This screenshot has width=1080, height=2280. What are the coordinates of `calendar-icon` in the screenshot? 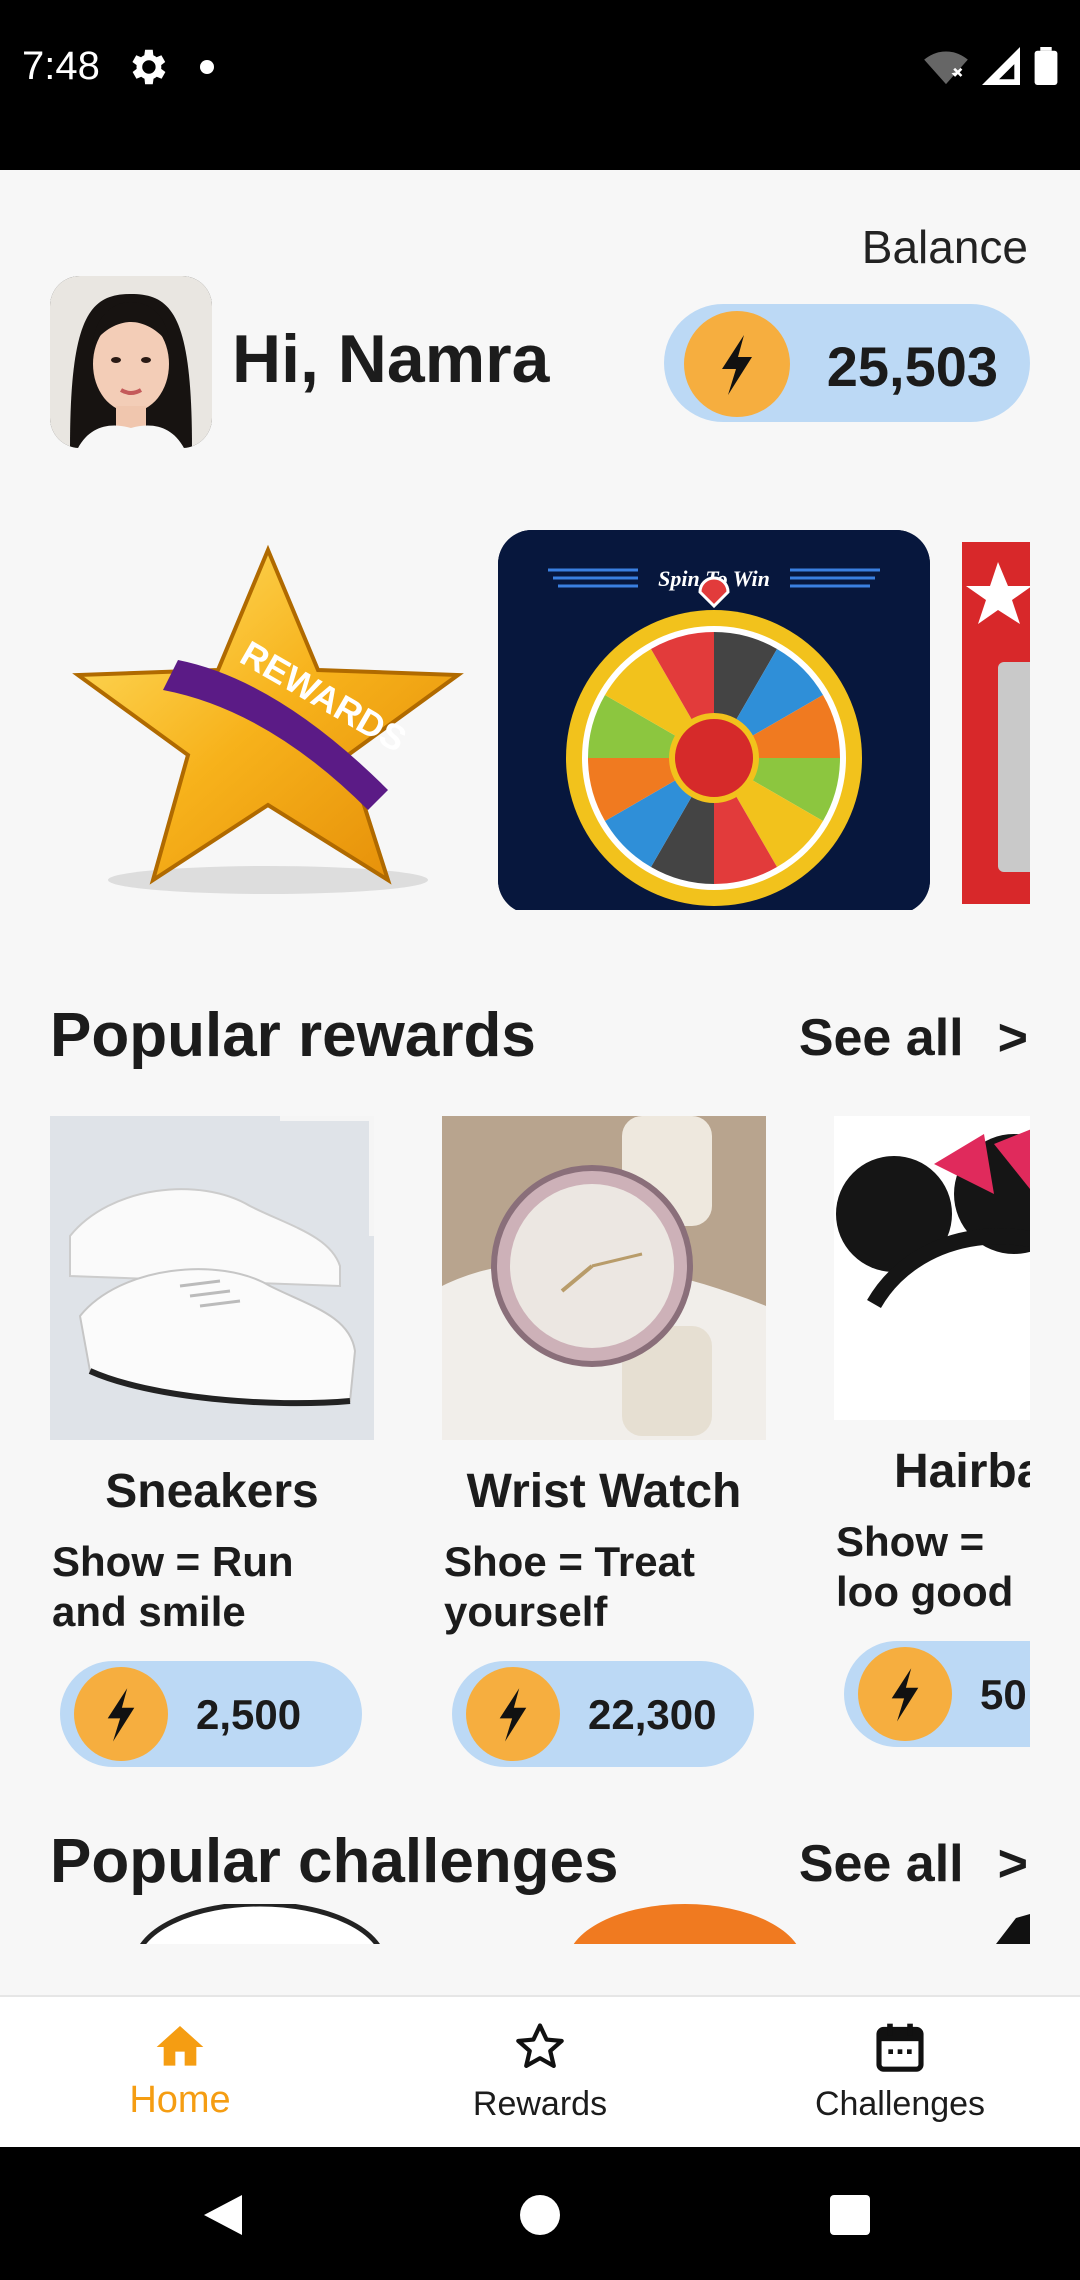 It's located at (900, 2047).